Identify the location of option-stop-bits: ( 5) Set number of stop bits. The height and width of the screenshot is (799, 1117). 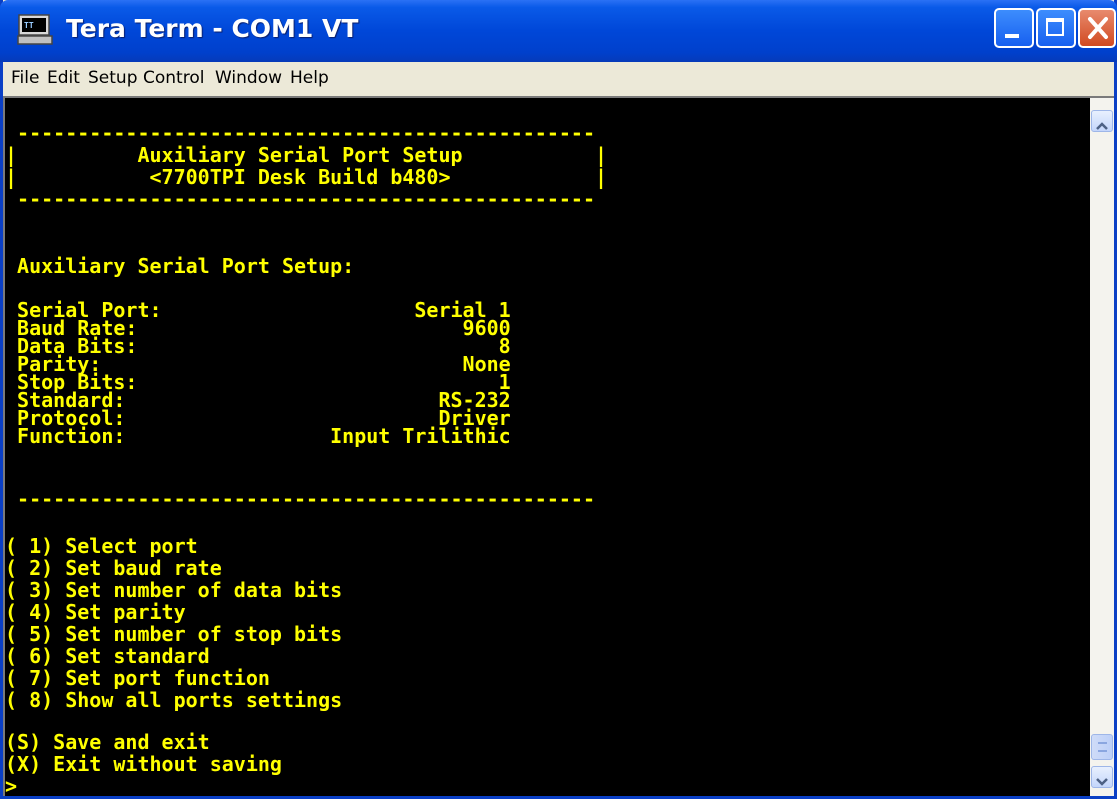
(174, 634).